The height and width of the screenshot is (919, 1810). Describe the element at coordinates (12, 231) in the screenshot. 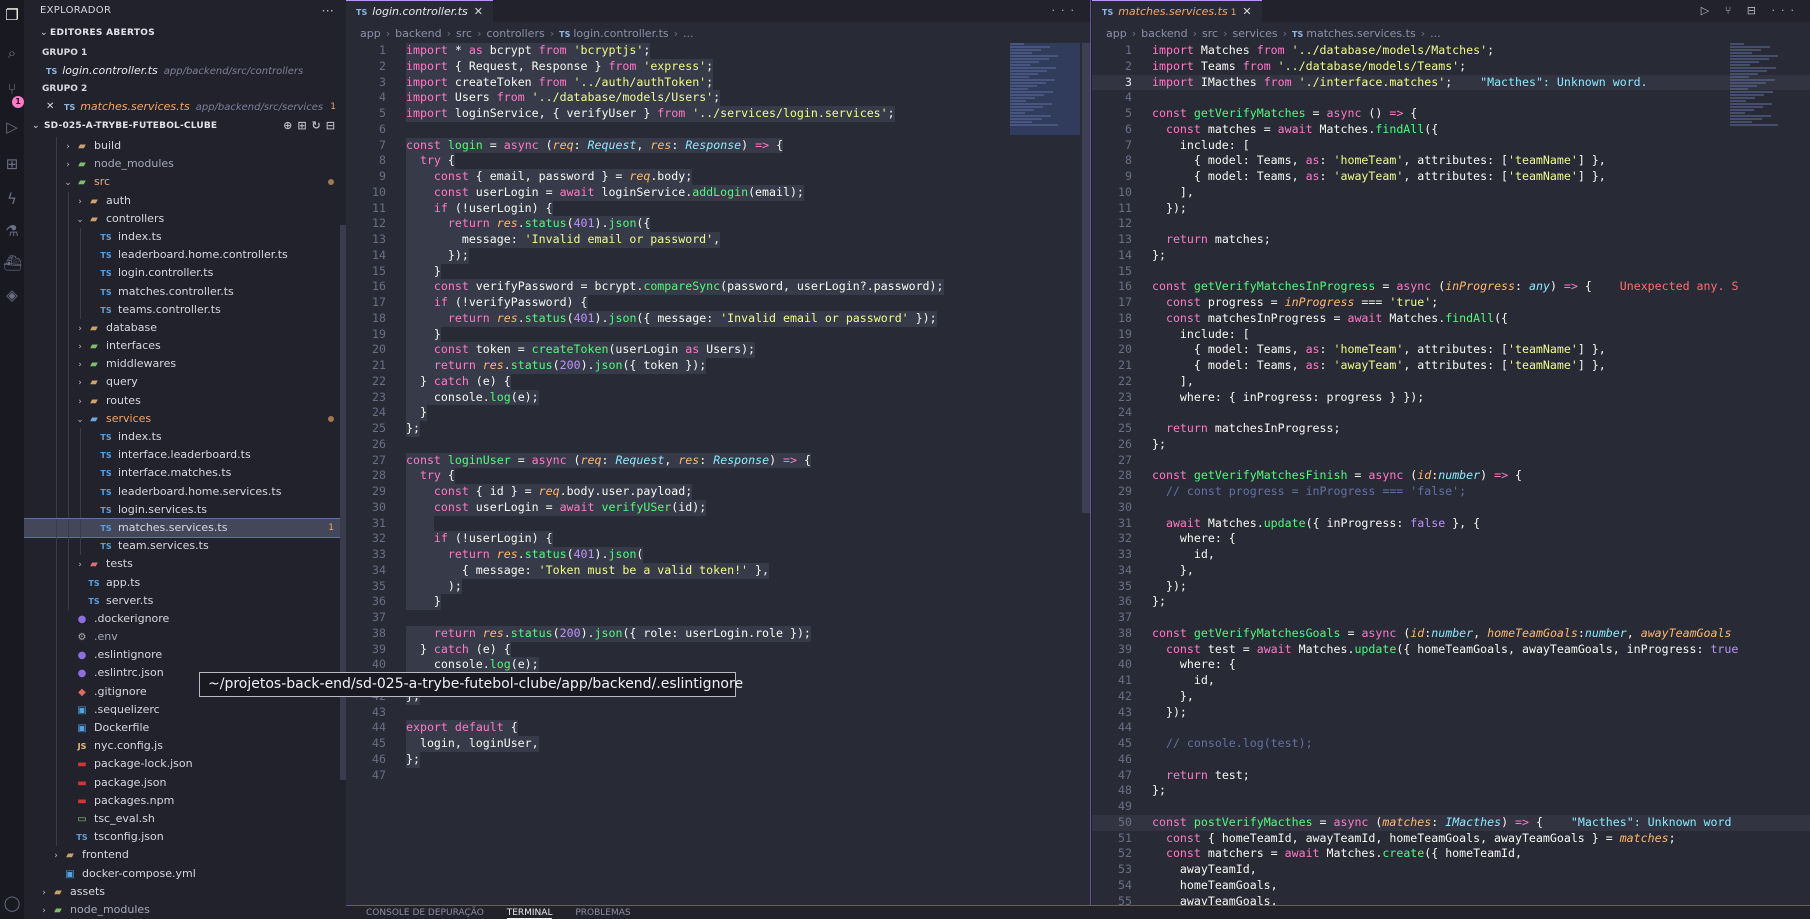

I see `testing-icon: ⚗` at that location.